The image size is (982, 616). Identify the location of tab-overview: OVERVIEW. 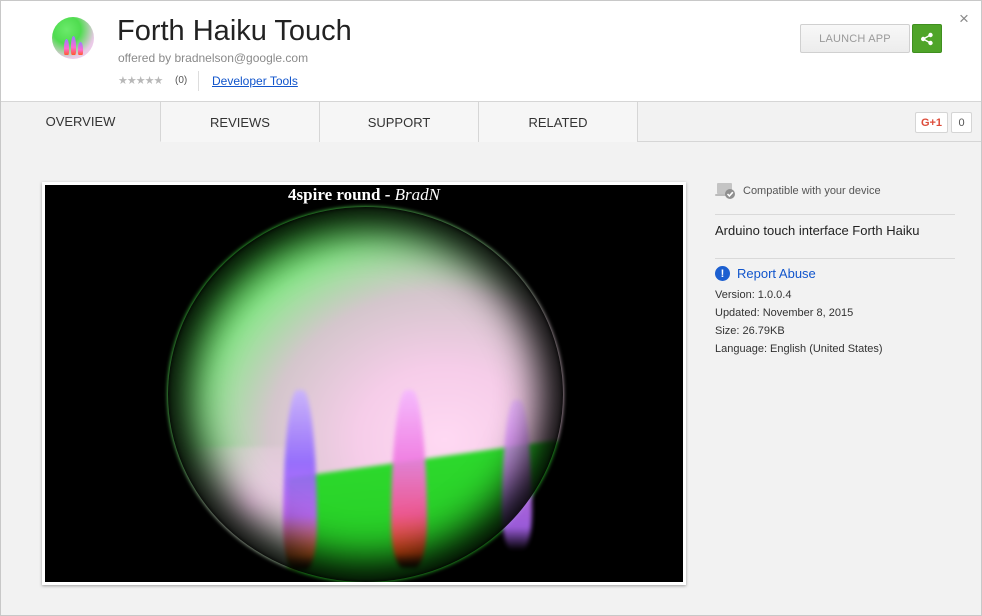
(81, 122).